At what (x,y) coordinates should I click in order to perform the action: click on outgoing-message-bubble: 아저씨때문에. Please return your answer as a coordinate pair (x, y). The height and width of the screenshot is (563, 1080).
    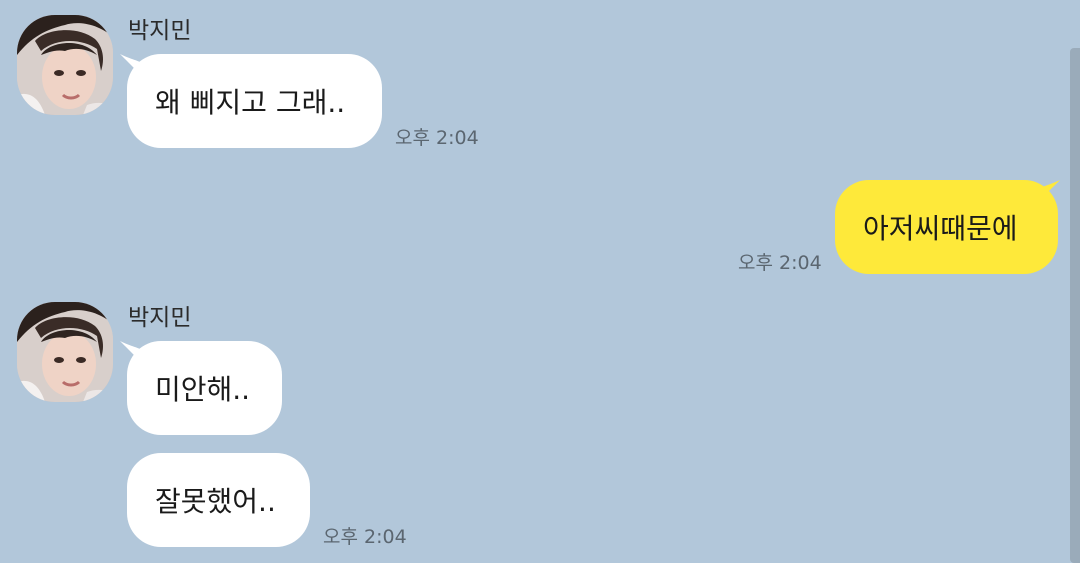
    Looking at the image, I should click on (946, 227).